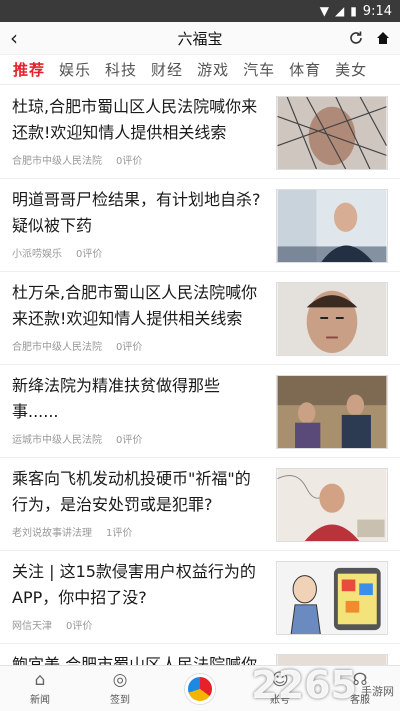  What do you see at coordinates (120, 700) in the screenshot?
I see `nav-checkin-label: 签到` at bounding box center [120, 700].